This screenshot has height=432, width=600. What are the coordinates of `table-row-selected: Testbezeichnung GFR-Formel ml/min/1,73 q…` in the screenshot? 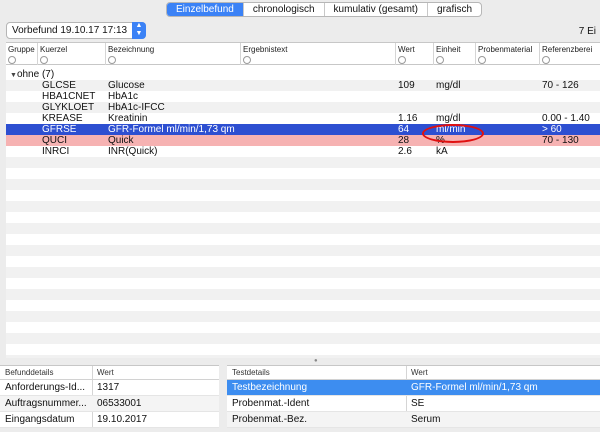 It's located at (413, 388).